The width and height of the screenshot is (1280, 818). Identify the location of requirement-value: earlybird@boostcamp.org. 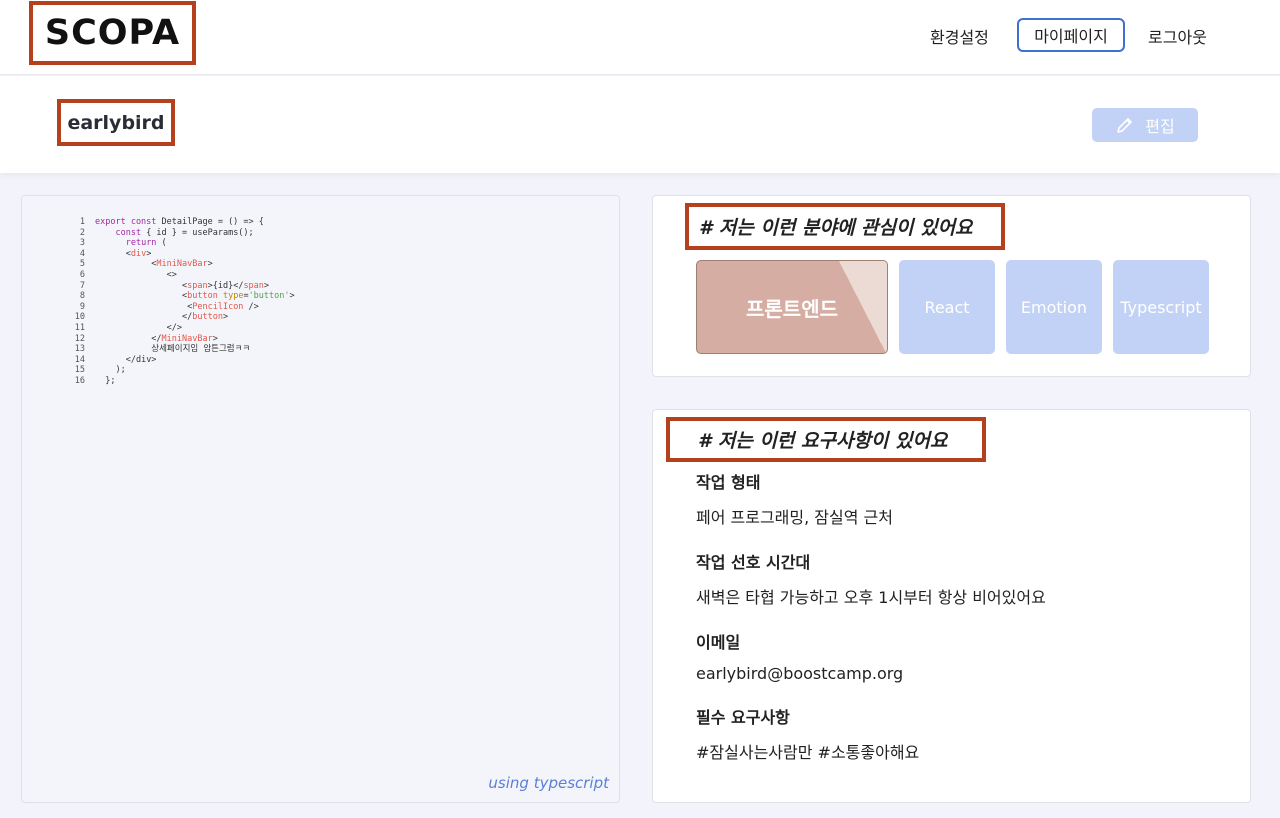
(800, 673).